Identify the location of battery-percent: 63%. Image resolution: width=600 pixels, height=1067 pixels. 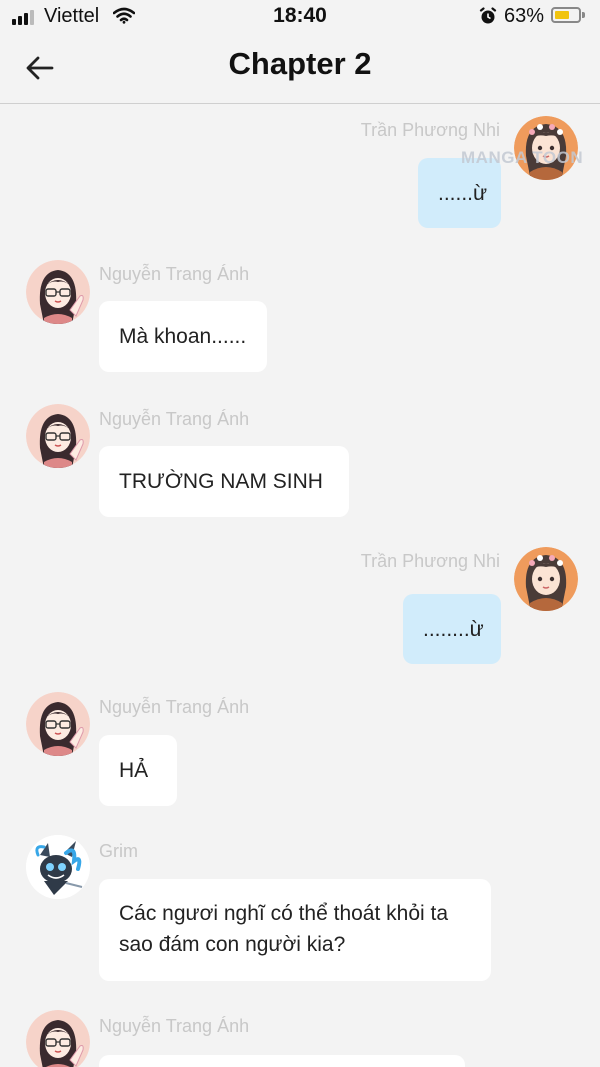
(524, 16).